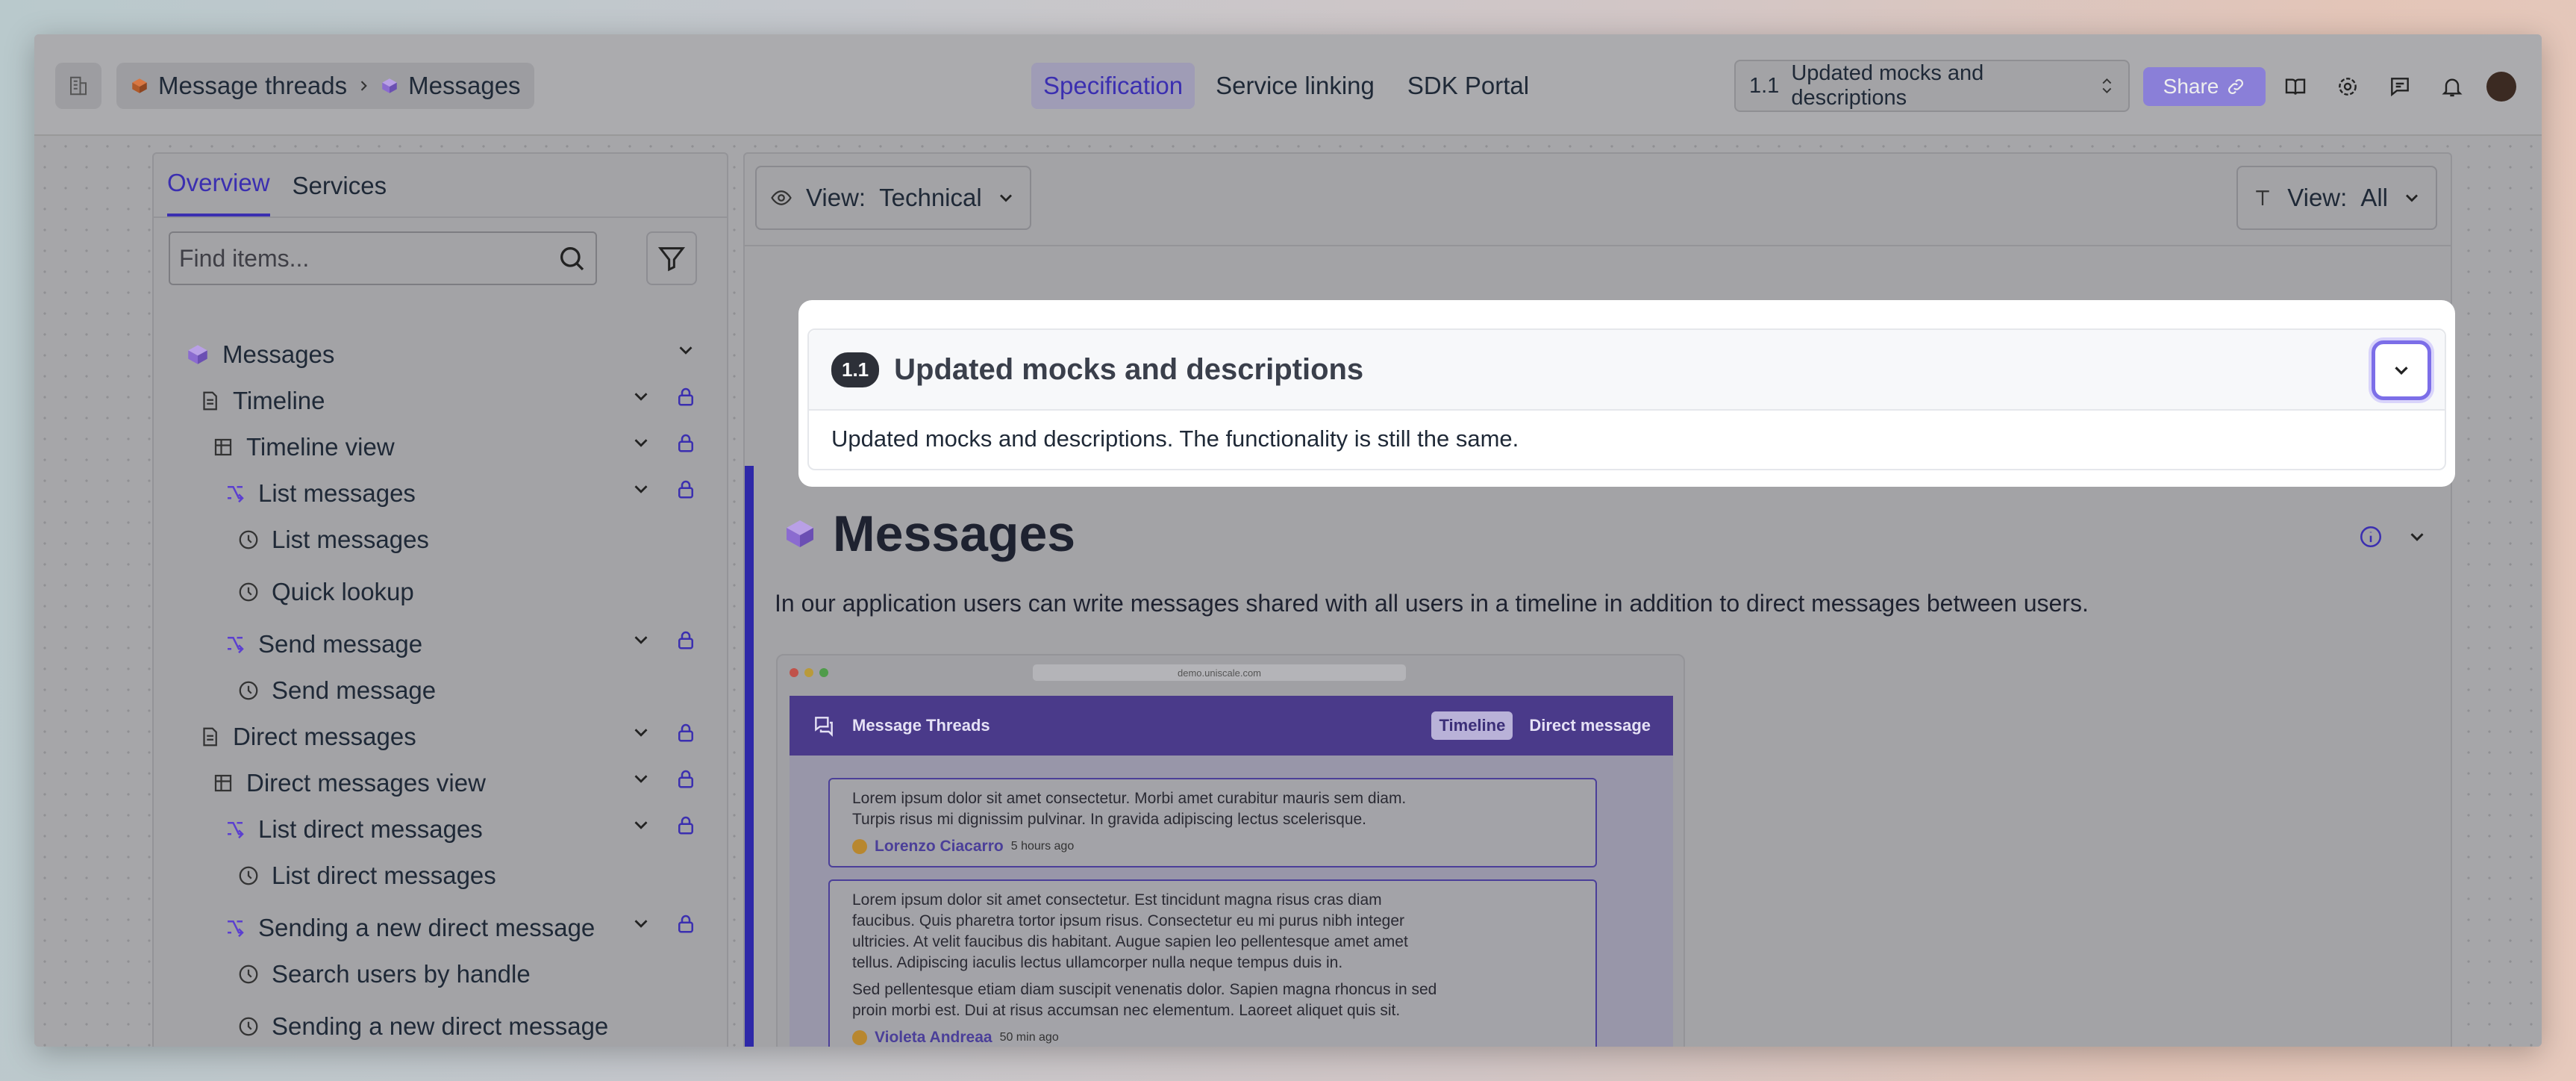  I want to click on tree-item-label: Direct messages view, so click(366, 783).